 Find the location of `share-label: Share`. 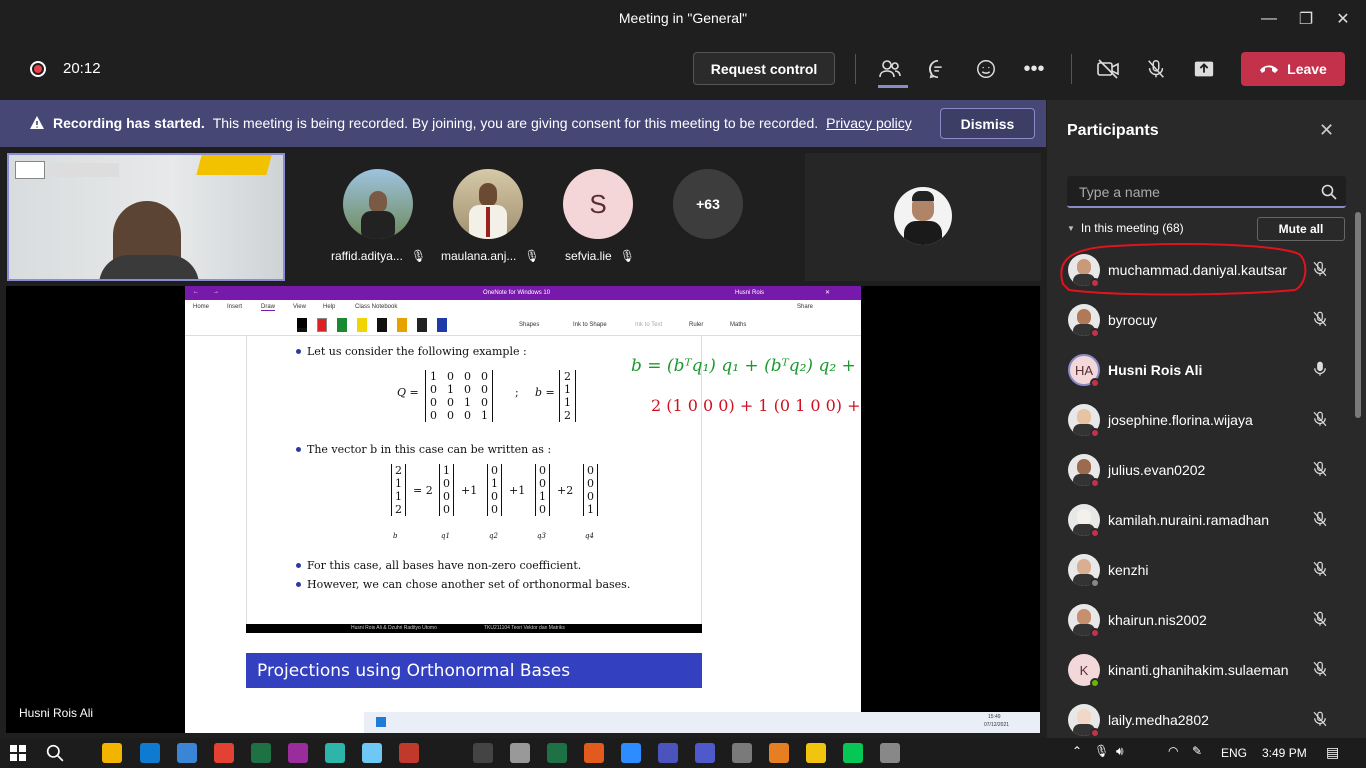

share-label: Share is located at coordinates (805, 307).